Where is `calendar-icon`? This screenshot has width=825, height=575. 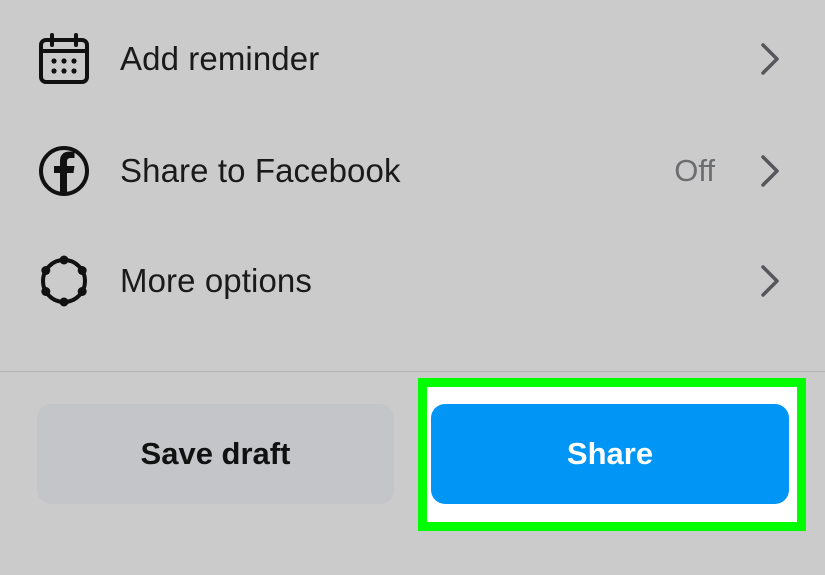
calendar-icon is located at coordinates (64, 59).